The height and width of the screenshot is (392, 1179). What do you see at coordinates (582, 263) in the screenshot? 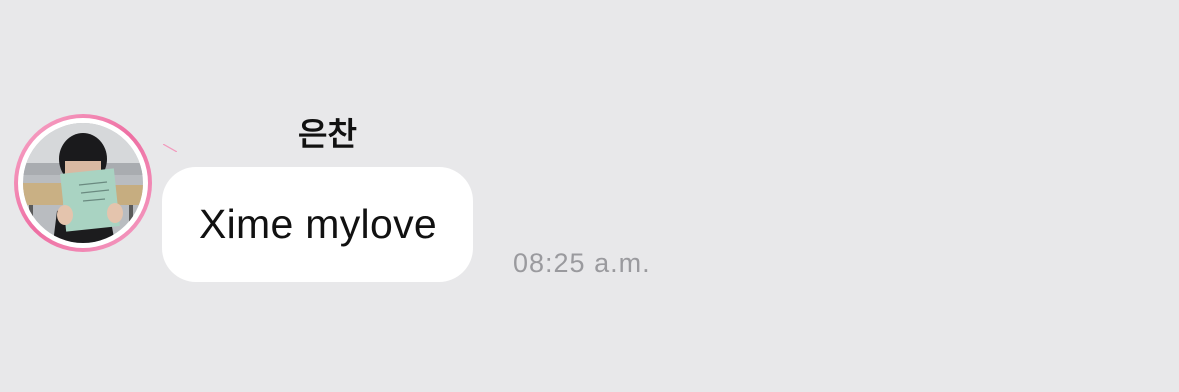
I see `message-timestamp: 08:25 a.m.` at bounding box center [582, 263].